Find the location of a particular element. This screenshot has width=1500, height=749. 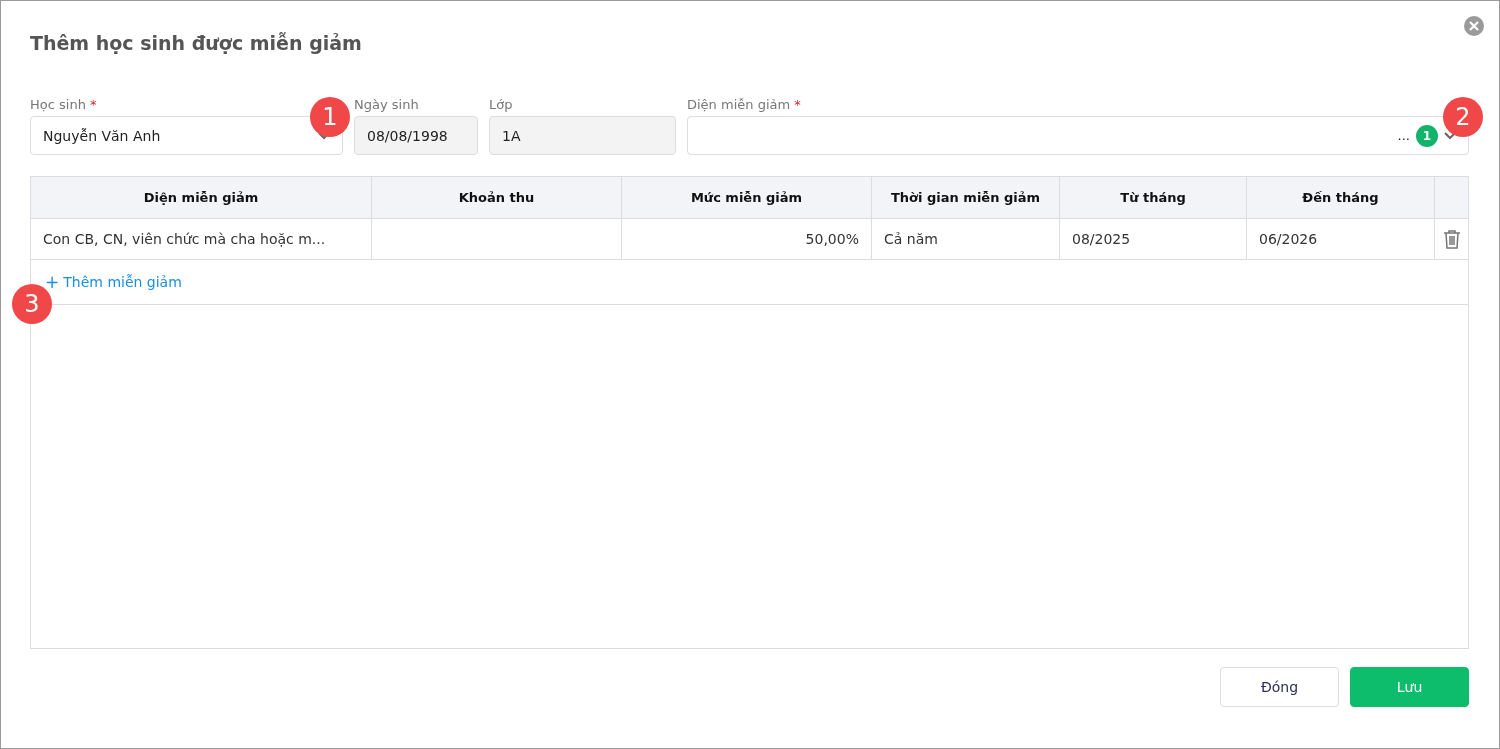

field-value: Nguyễn Văn Anh is located at coordinates (102, 135).